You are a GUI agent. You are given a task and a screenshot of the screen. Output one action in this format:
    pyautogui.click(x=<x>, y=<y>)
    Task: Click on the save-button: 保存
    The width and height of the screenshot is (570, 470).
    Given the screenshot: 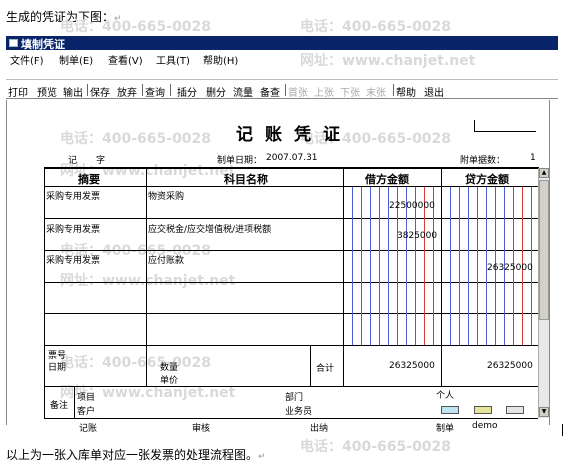 What is the action you would take?
    pyautogui.click(x=100, y=91)
    